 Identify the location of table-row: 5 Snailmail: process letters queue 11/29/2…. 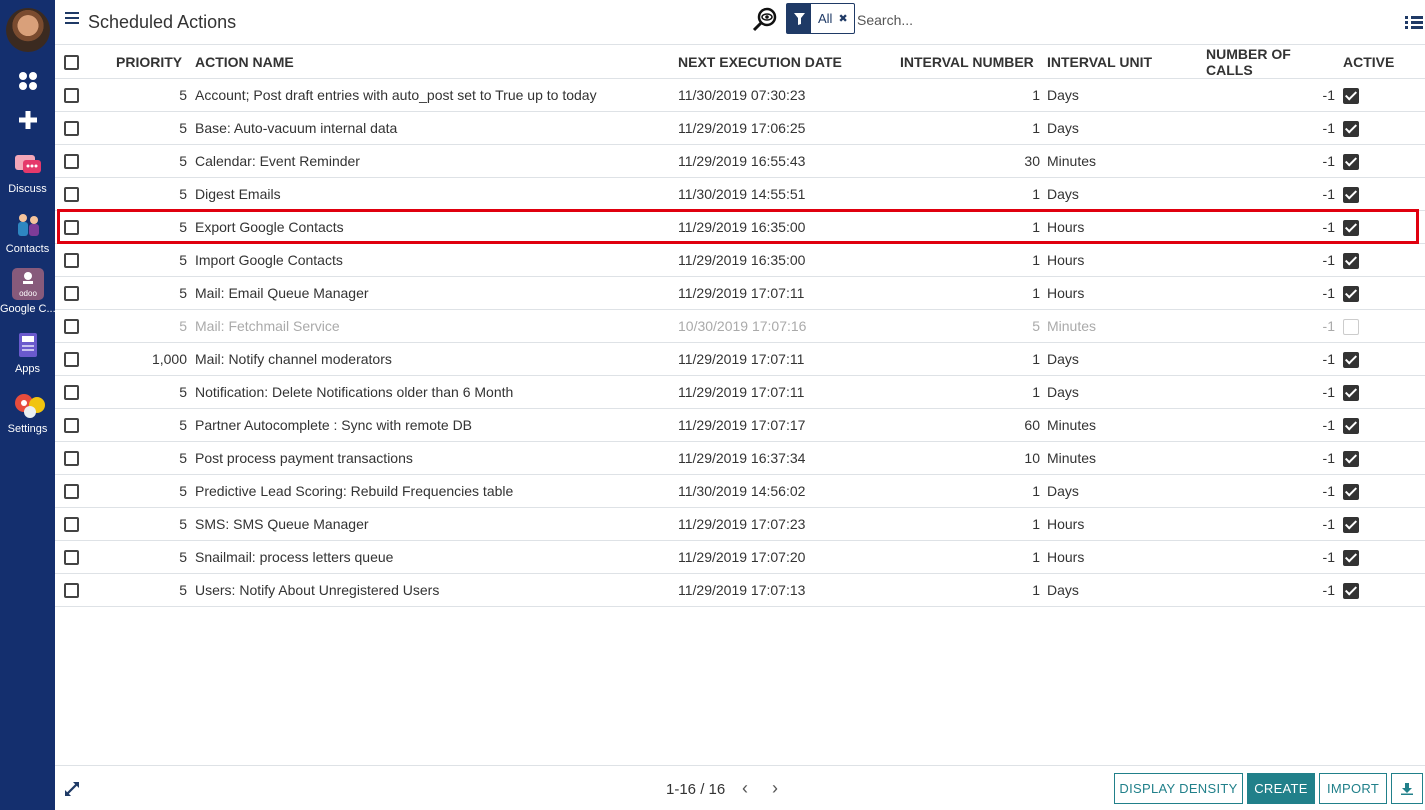
(740, 557).